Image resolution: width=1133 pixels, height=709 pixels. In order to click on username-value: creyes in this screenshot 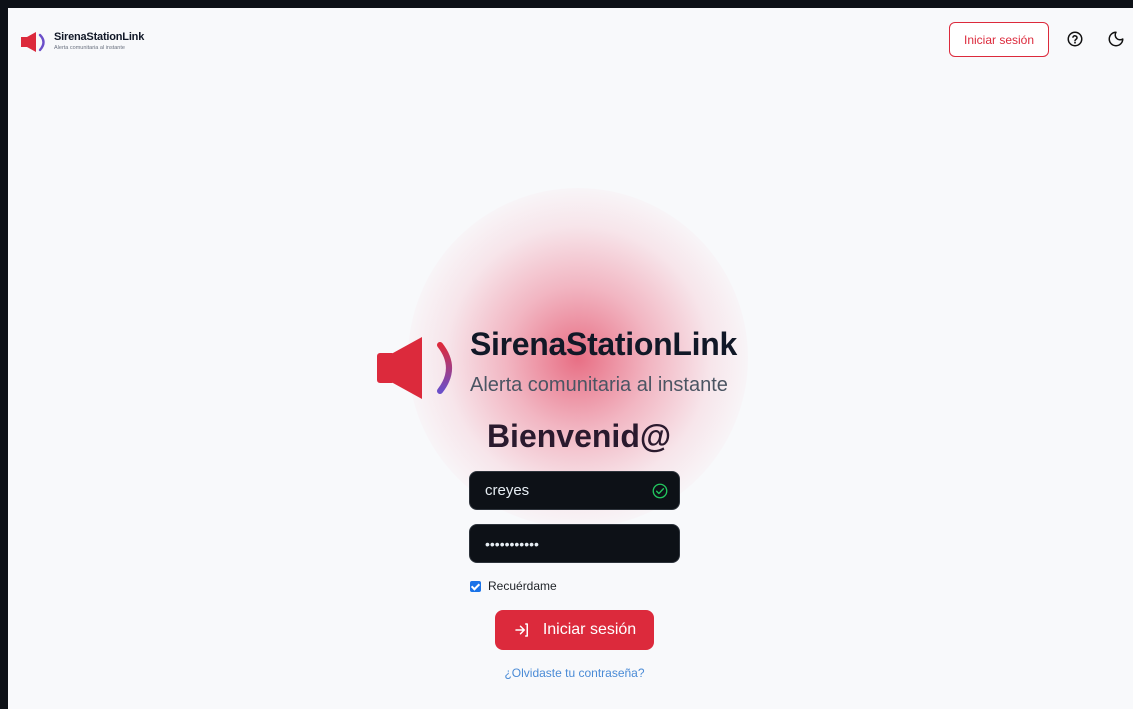, I will do `click(507, 490)`.